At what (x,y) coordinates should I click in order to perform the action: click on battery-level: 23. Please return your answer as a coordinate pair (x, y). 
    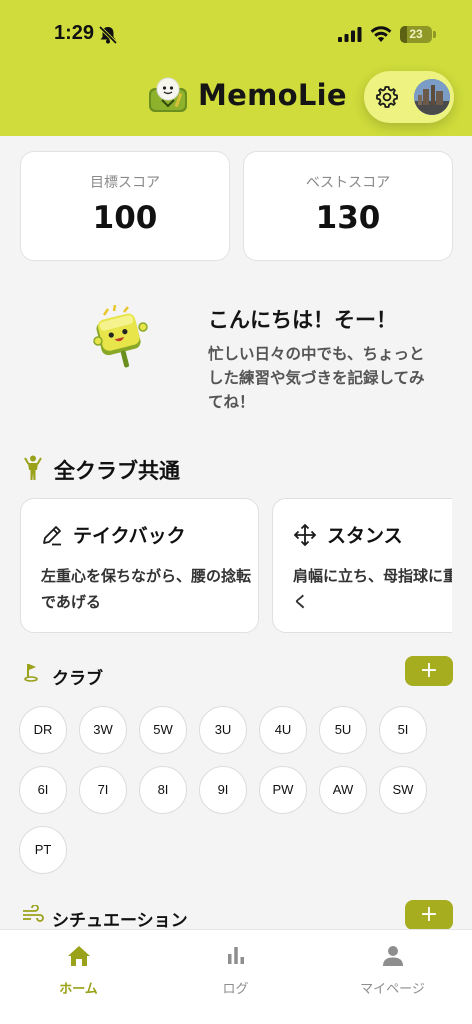
    Looking at the image, I should click on (416, 34).